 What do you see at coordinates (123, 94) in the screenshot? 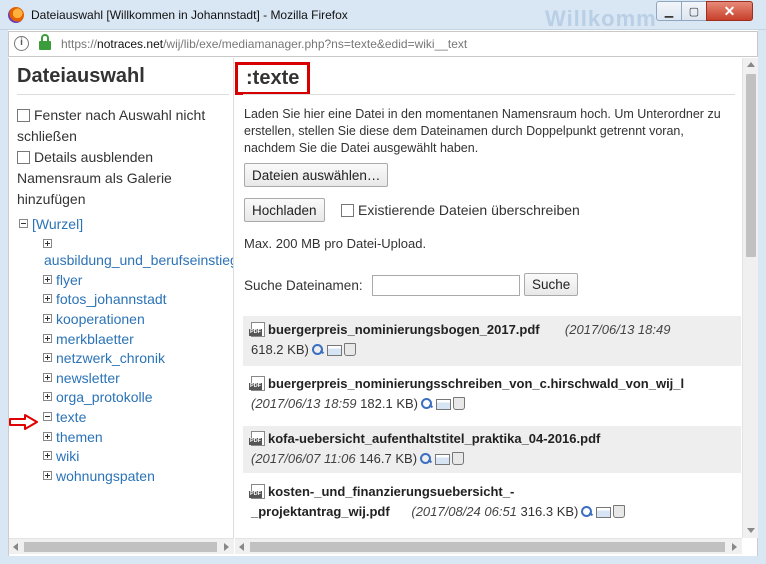
I see `sidebar-divider` at bounding box center [123, 94].